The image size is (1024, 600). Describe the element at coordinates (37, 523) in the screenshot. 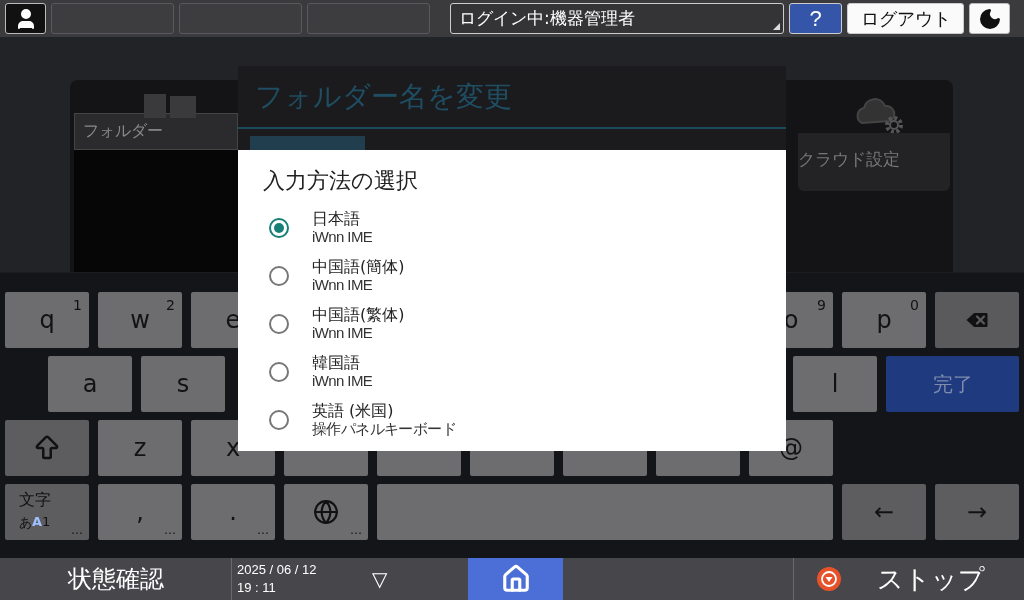

I see `mode-option: A` at that location.